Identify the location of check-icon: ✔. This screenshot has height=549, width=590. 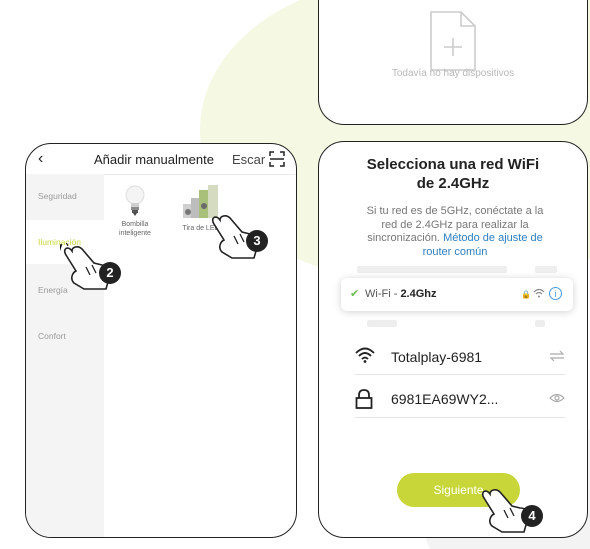
(355, 294).